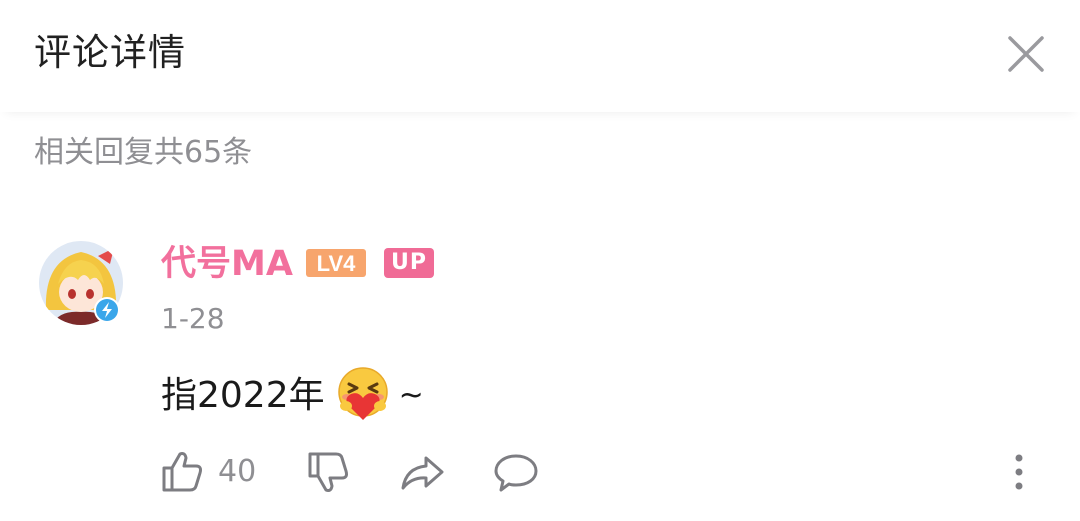 The height and width of the screenshot is (521, 1080). What do you see at coordinates (143, 152) in the screenshot?
I see `reply-count-label: 相关回复共65条` at bounding box center [143, 152].